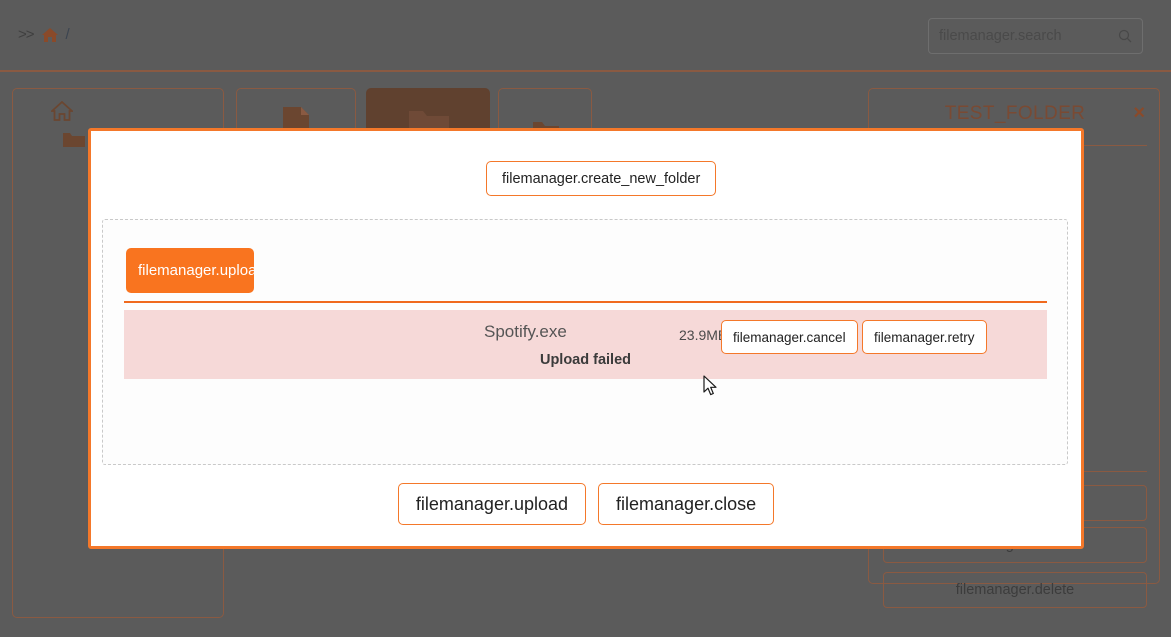 The height and width of the screenshot is (637, 1171). I want to click on top-bar: >> / filemanager.search, so click(585, 36).